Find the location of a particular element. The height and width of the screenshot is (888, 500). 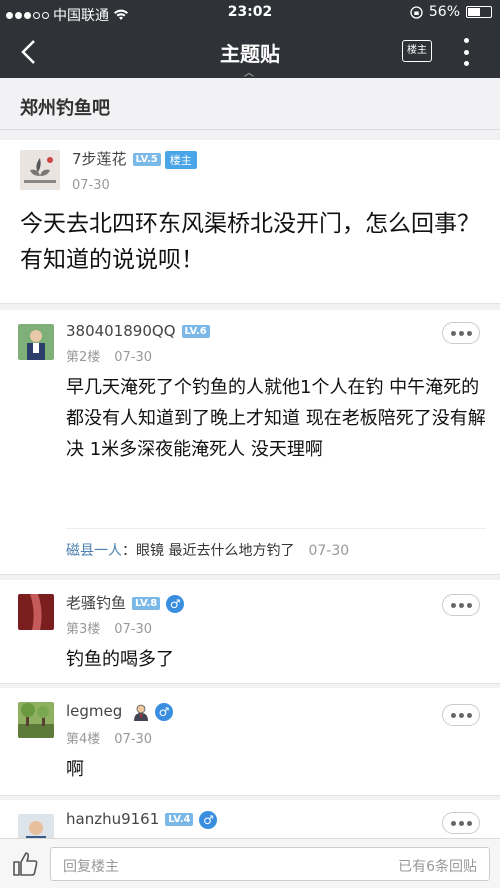

reply-bar: 回复楼主 已有6条回贴 is located at coordinates (250, 863).